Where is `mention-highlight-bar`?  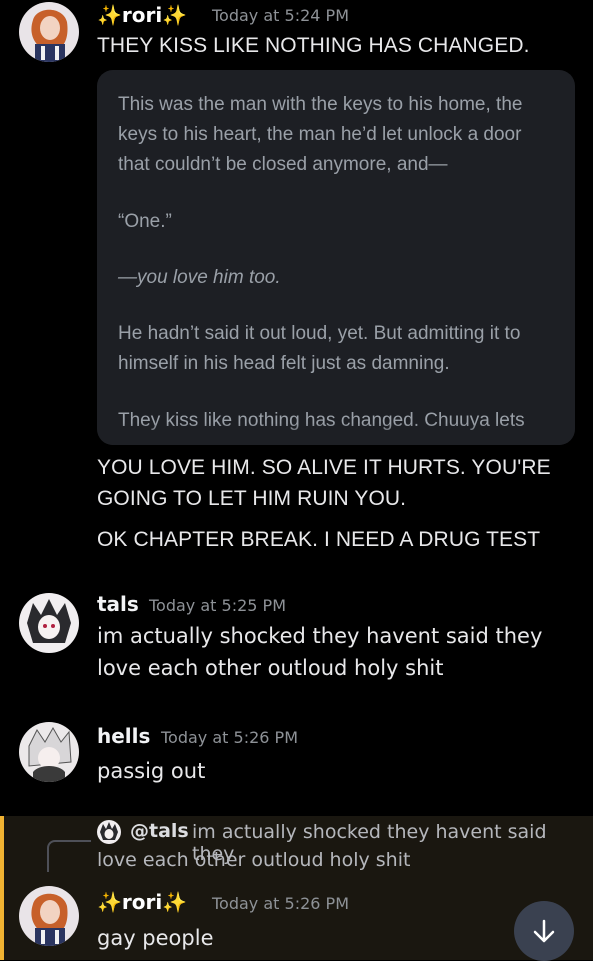
mention-highlight-bar is located at coordinates (2, 888).